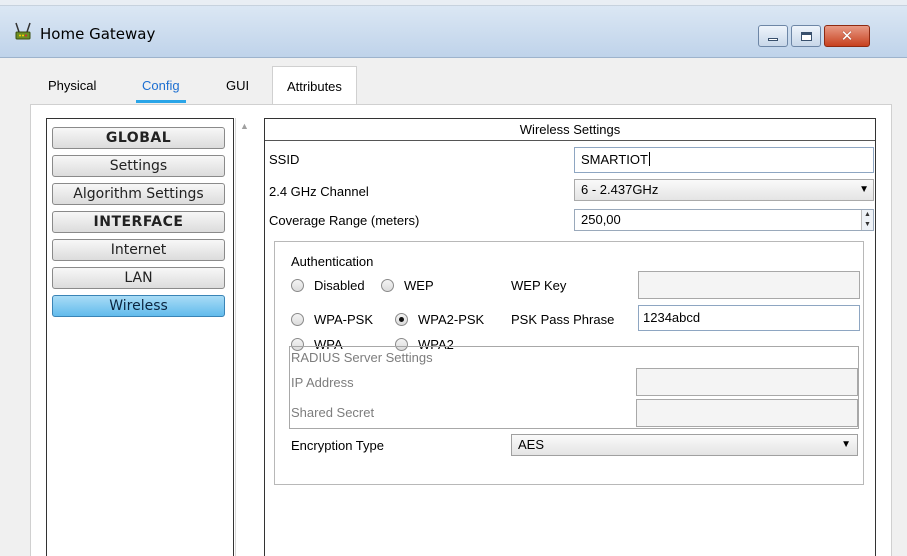  I want to click on panel-header: Wireless Settings, so click(570, 130).